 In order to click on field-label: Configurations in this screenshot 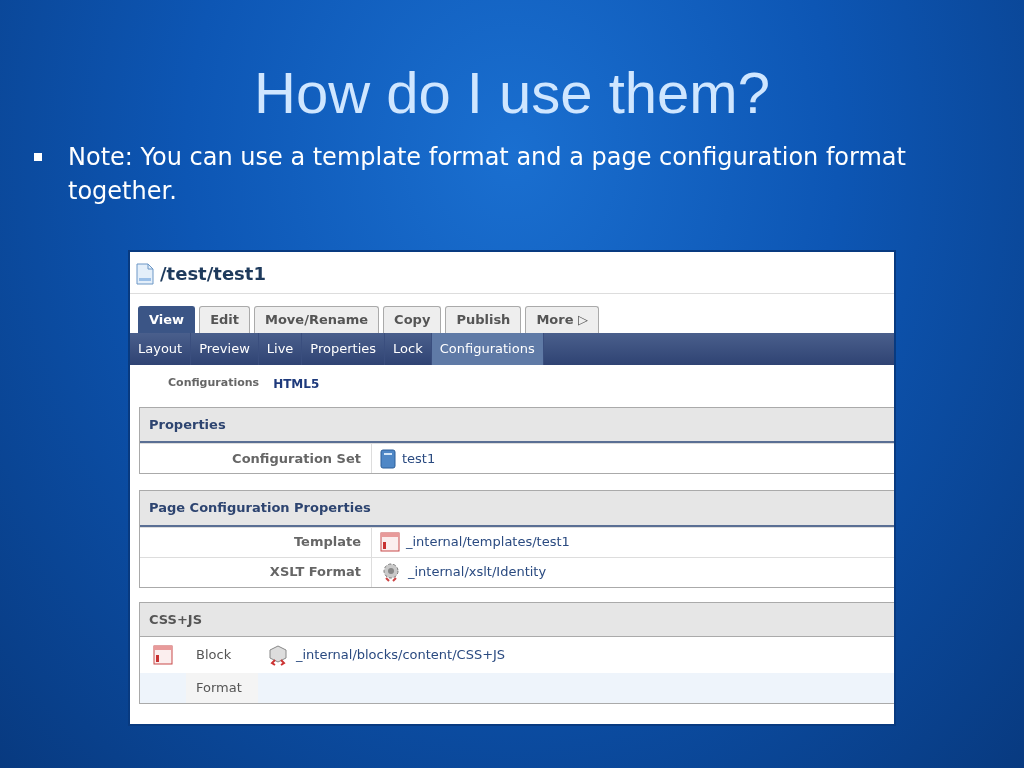, I will do `click(214, 383)`.